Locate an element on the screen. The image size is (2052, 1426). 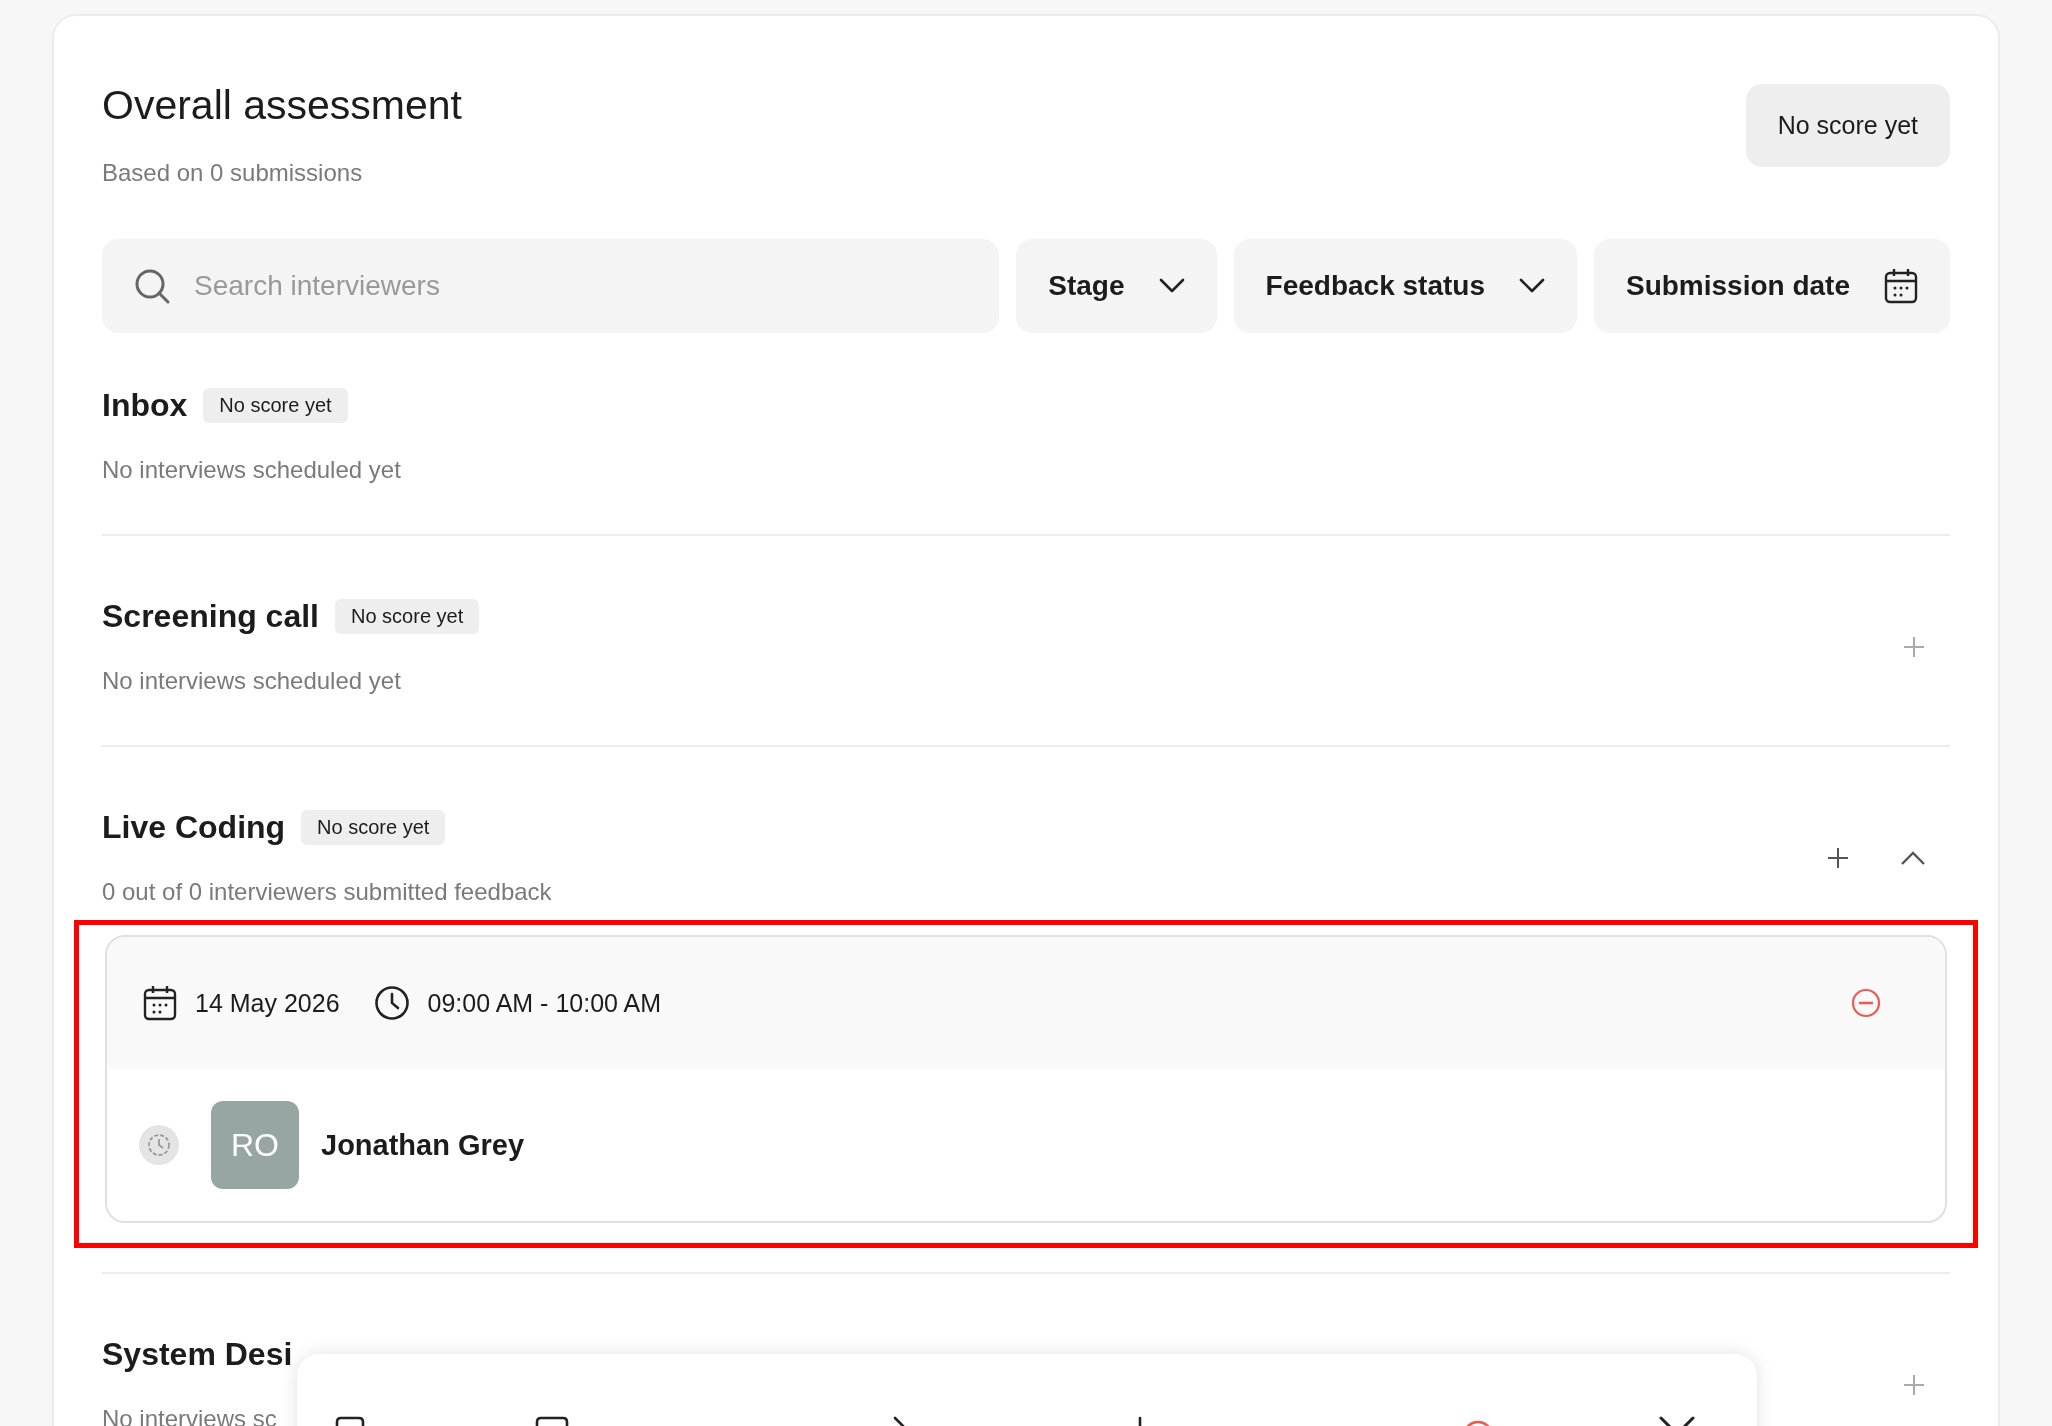
page-subtitle: Based on 0 submissions is located at coordinates (233, 173).